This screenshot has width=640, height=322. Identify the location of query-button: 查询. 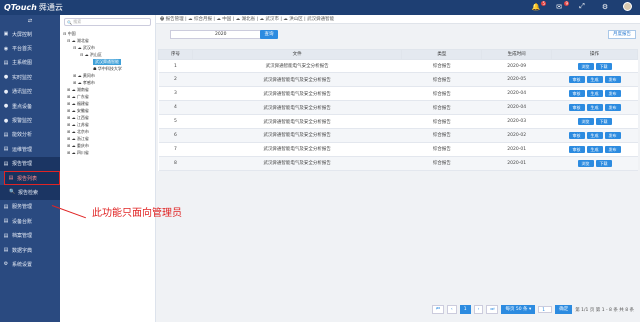
(269, 34).